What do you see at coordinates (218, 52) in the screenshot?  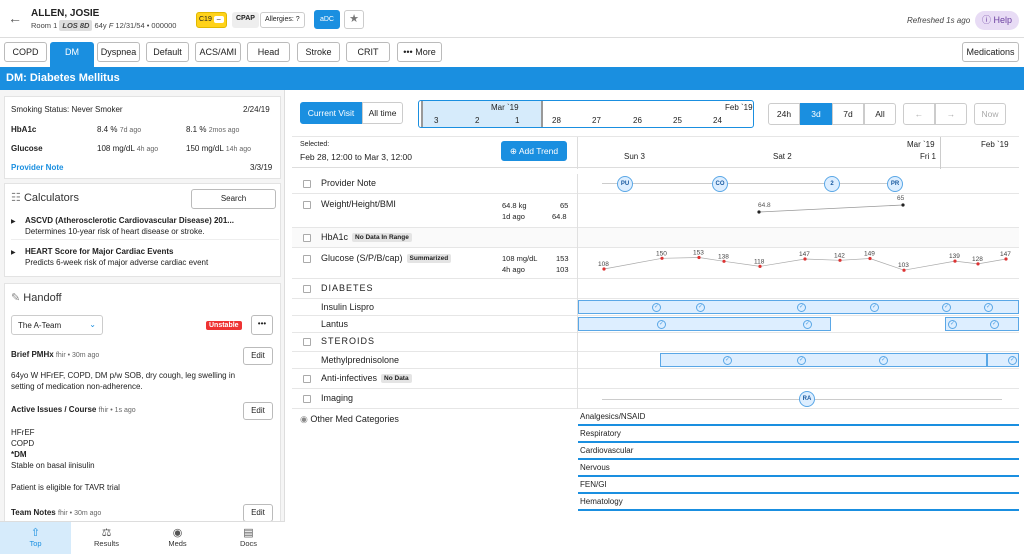 I see `tab-acs-ami: ACS/AMI` at bounding box center [218, 52].